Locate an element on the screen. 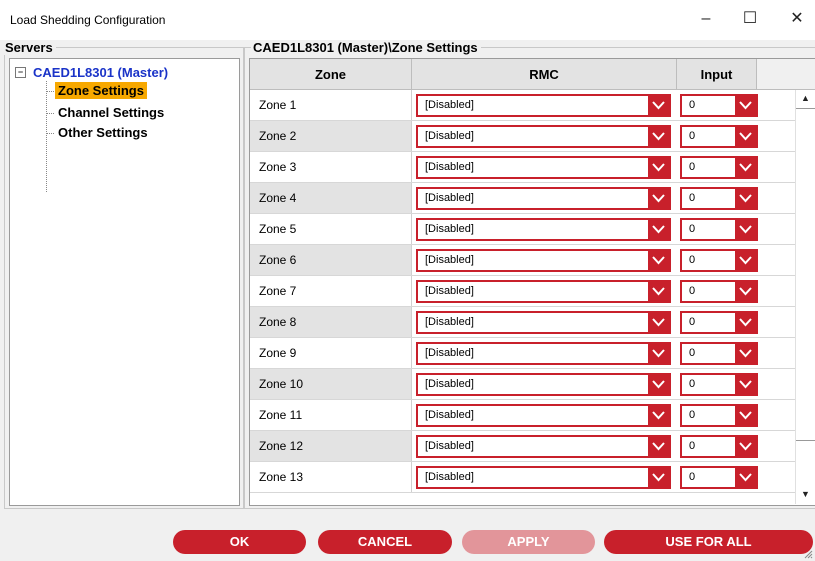 The width and height of the screenshot is (815, 561). zone-cell: Zone 13 is located at coordinates (331, 477).